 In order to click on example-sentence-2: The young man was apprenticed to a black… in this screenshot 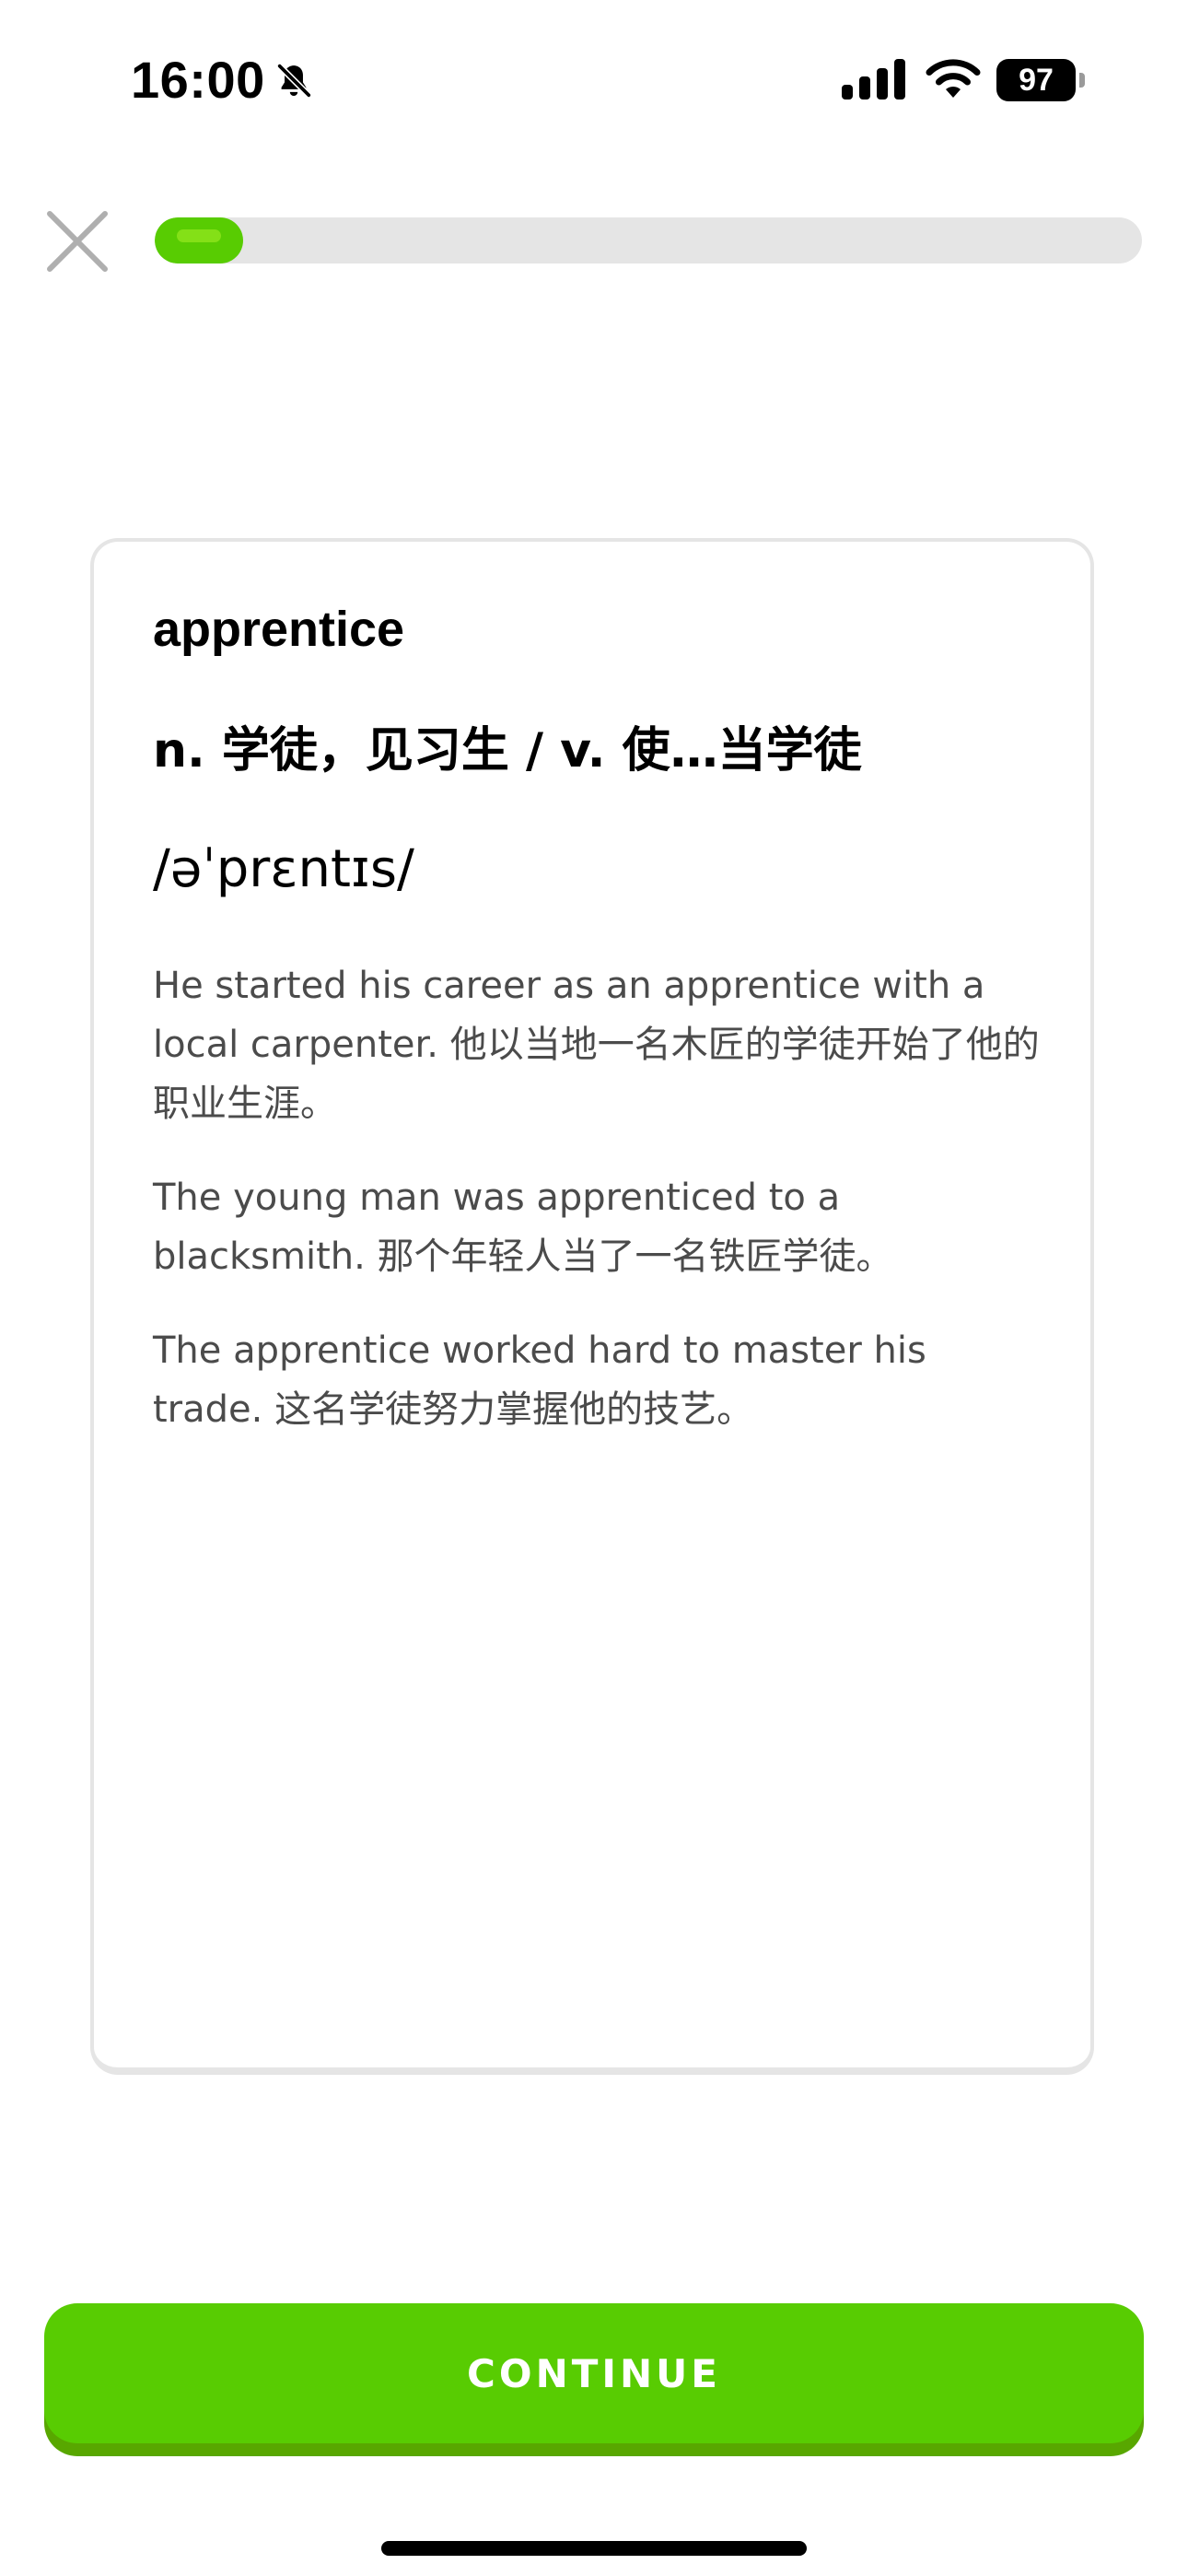, I will do `click(523, 1227)`.